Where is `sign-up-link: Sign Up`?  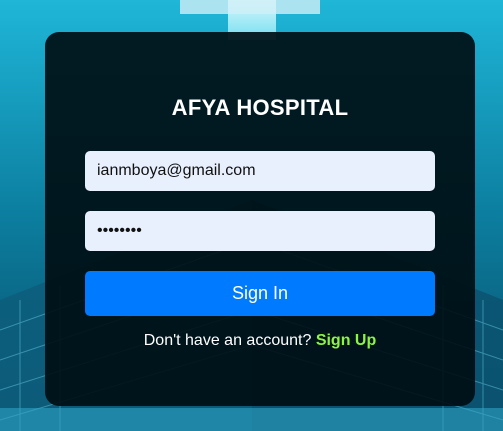
sign-up-link: Sign Up is located at coordinates (346, 340).